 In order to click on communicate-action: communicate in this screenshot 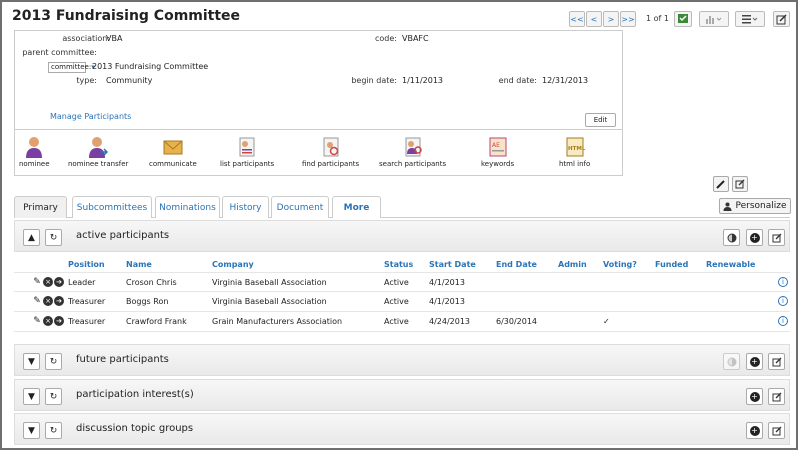, I will do `click(173, 152)`.